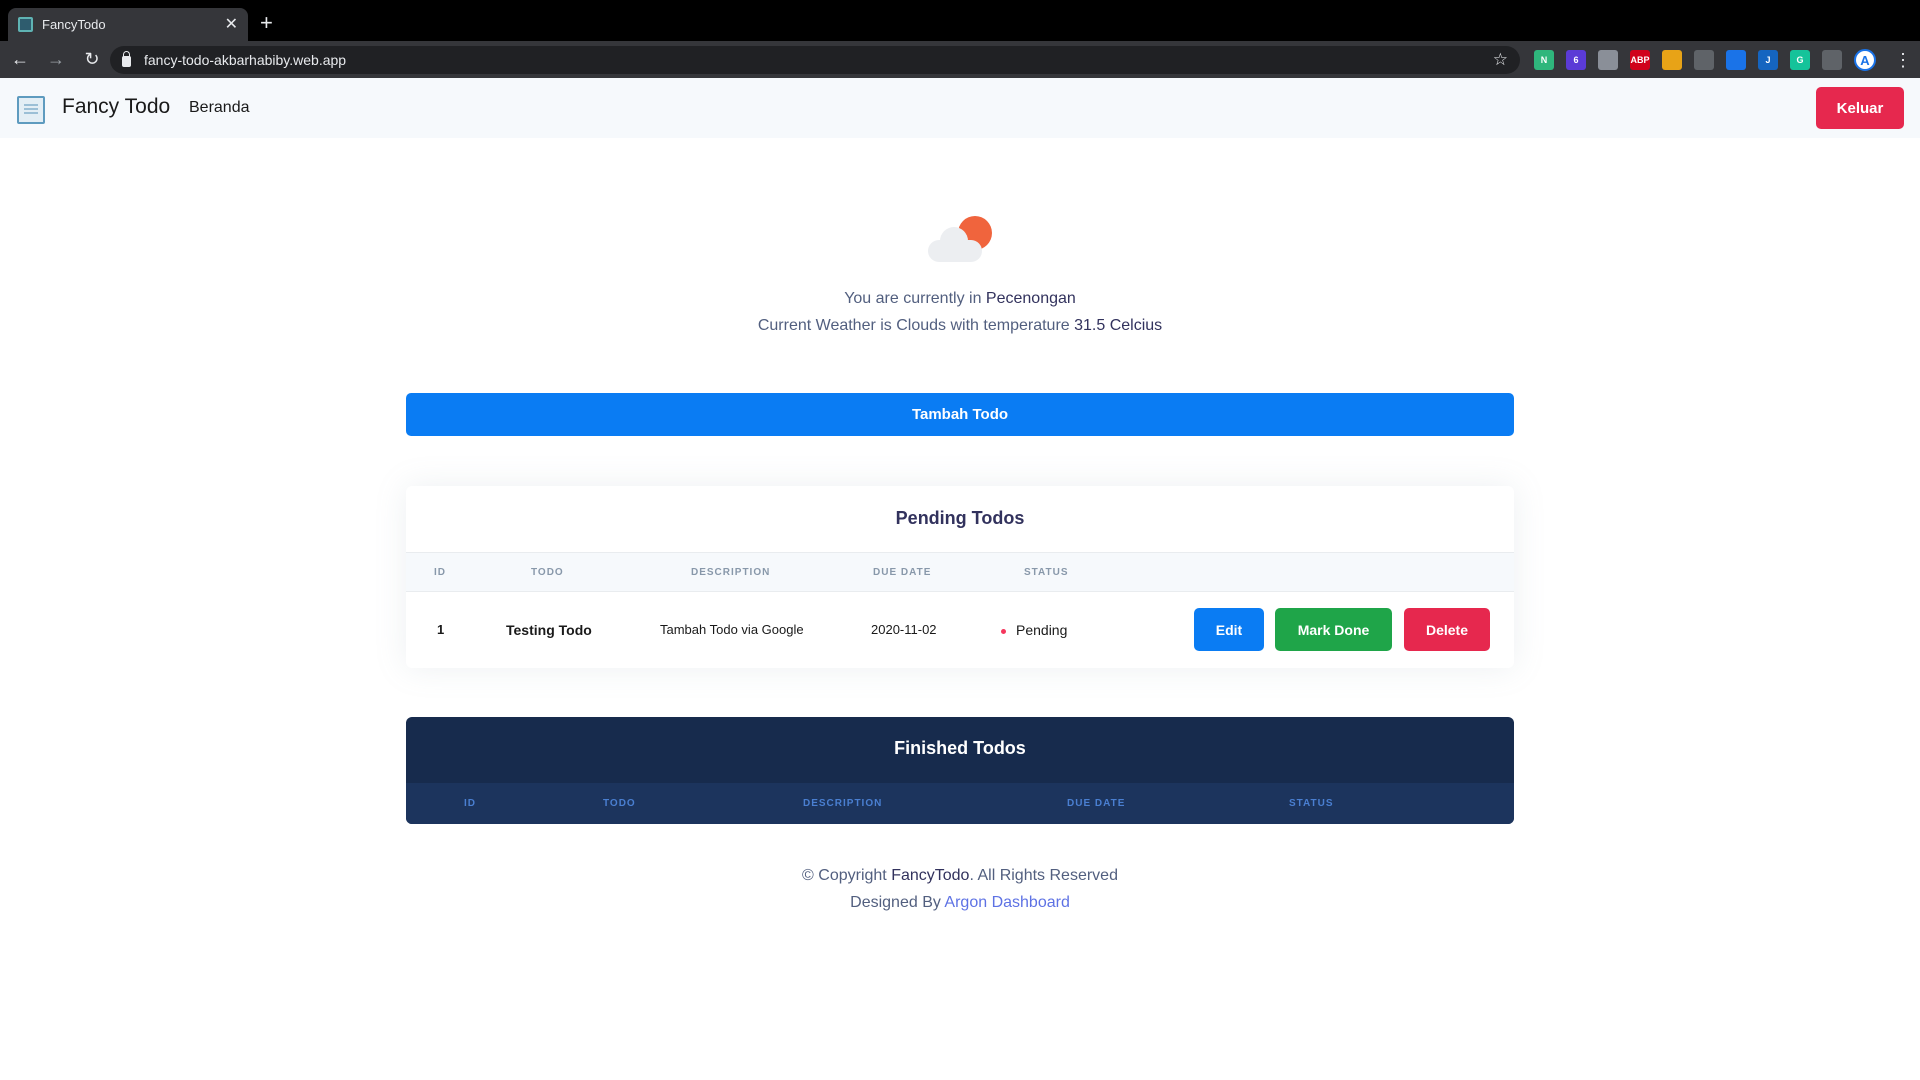 This screenshot has height=1080, width=1920. What do you see at coordinates (231, 24) in the screenshot?
I see `close-tab-icon: ✕` at bounding box center [231, 24].